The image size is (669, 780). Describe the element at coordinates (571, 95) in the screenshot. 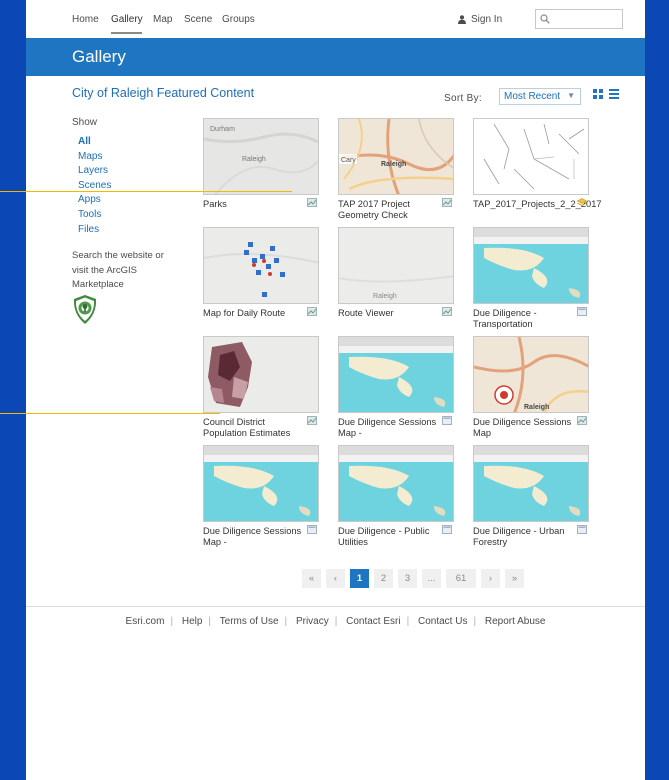

I see `chevron-down-icon: ▼` at that location.